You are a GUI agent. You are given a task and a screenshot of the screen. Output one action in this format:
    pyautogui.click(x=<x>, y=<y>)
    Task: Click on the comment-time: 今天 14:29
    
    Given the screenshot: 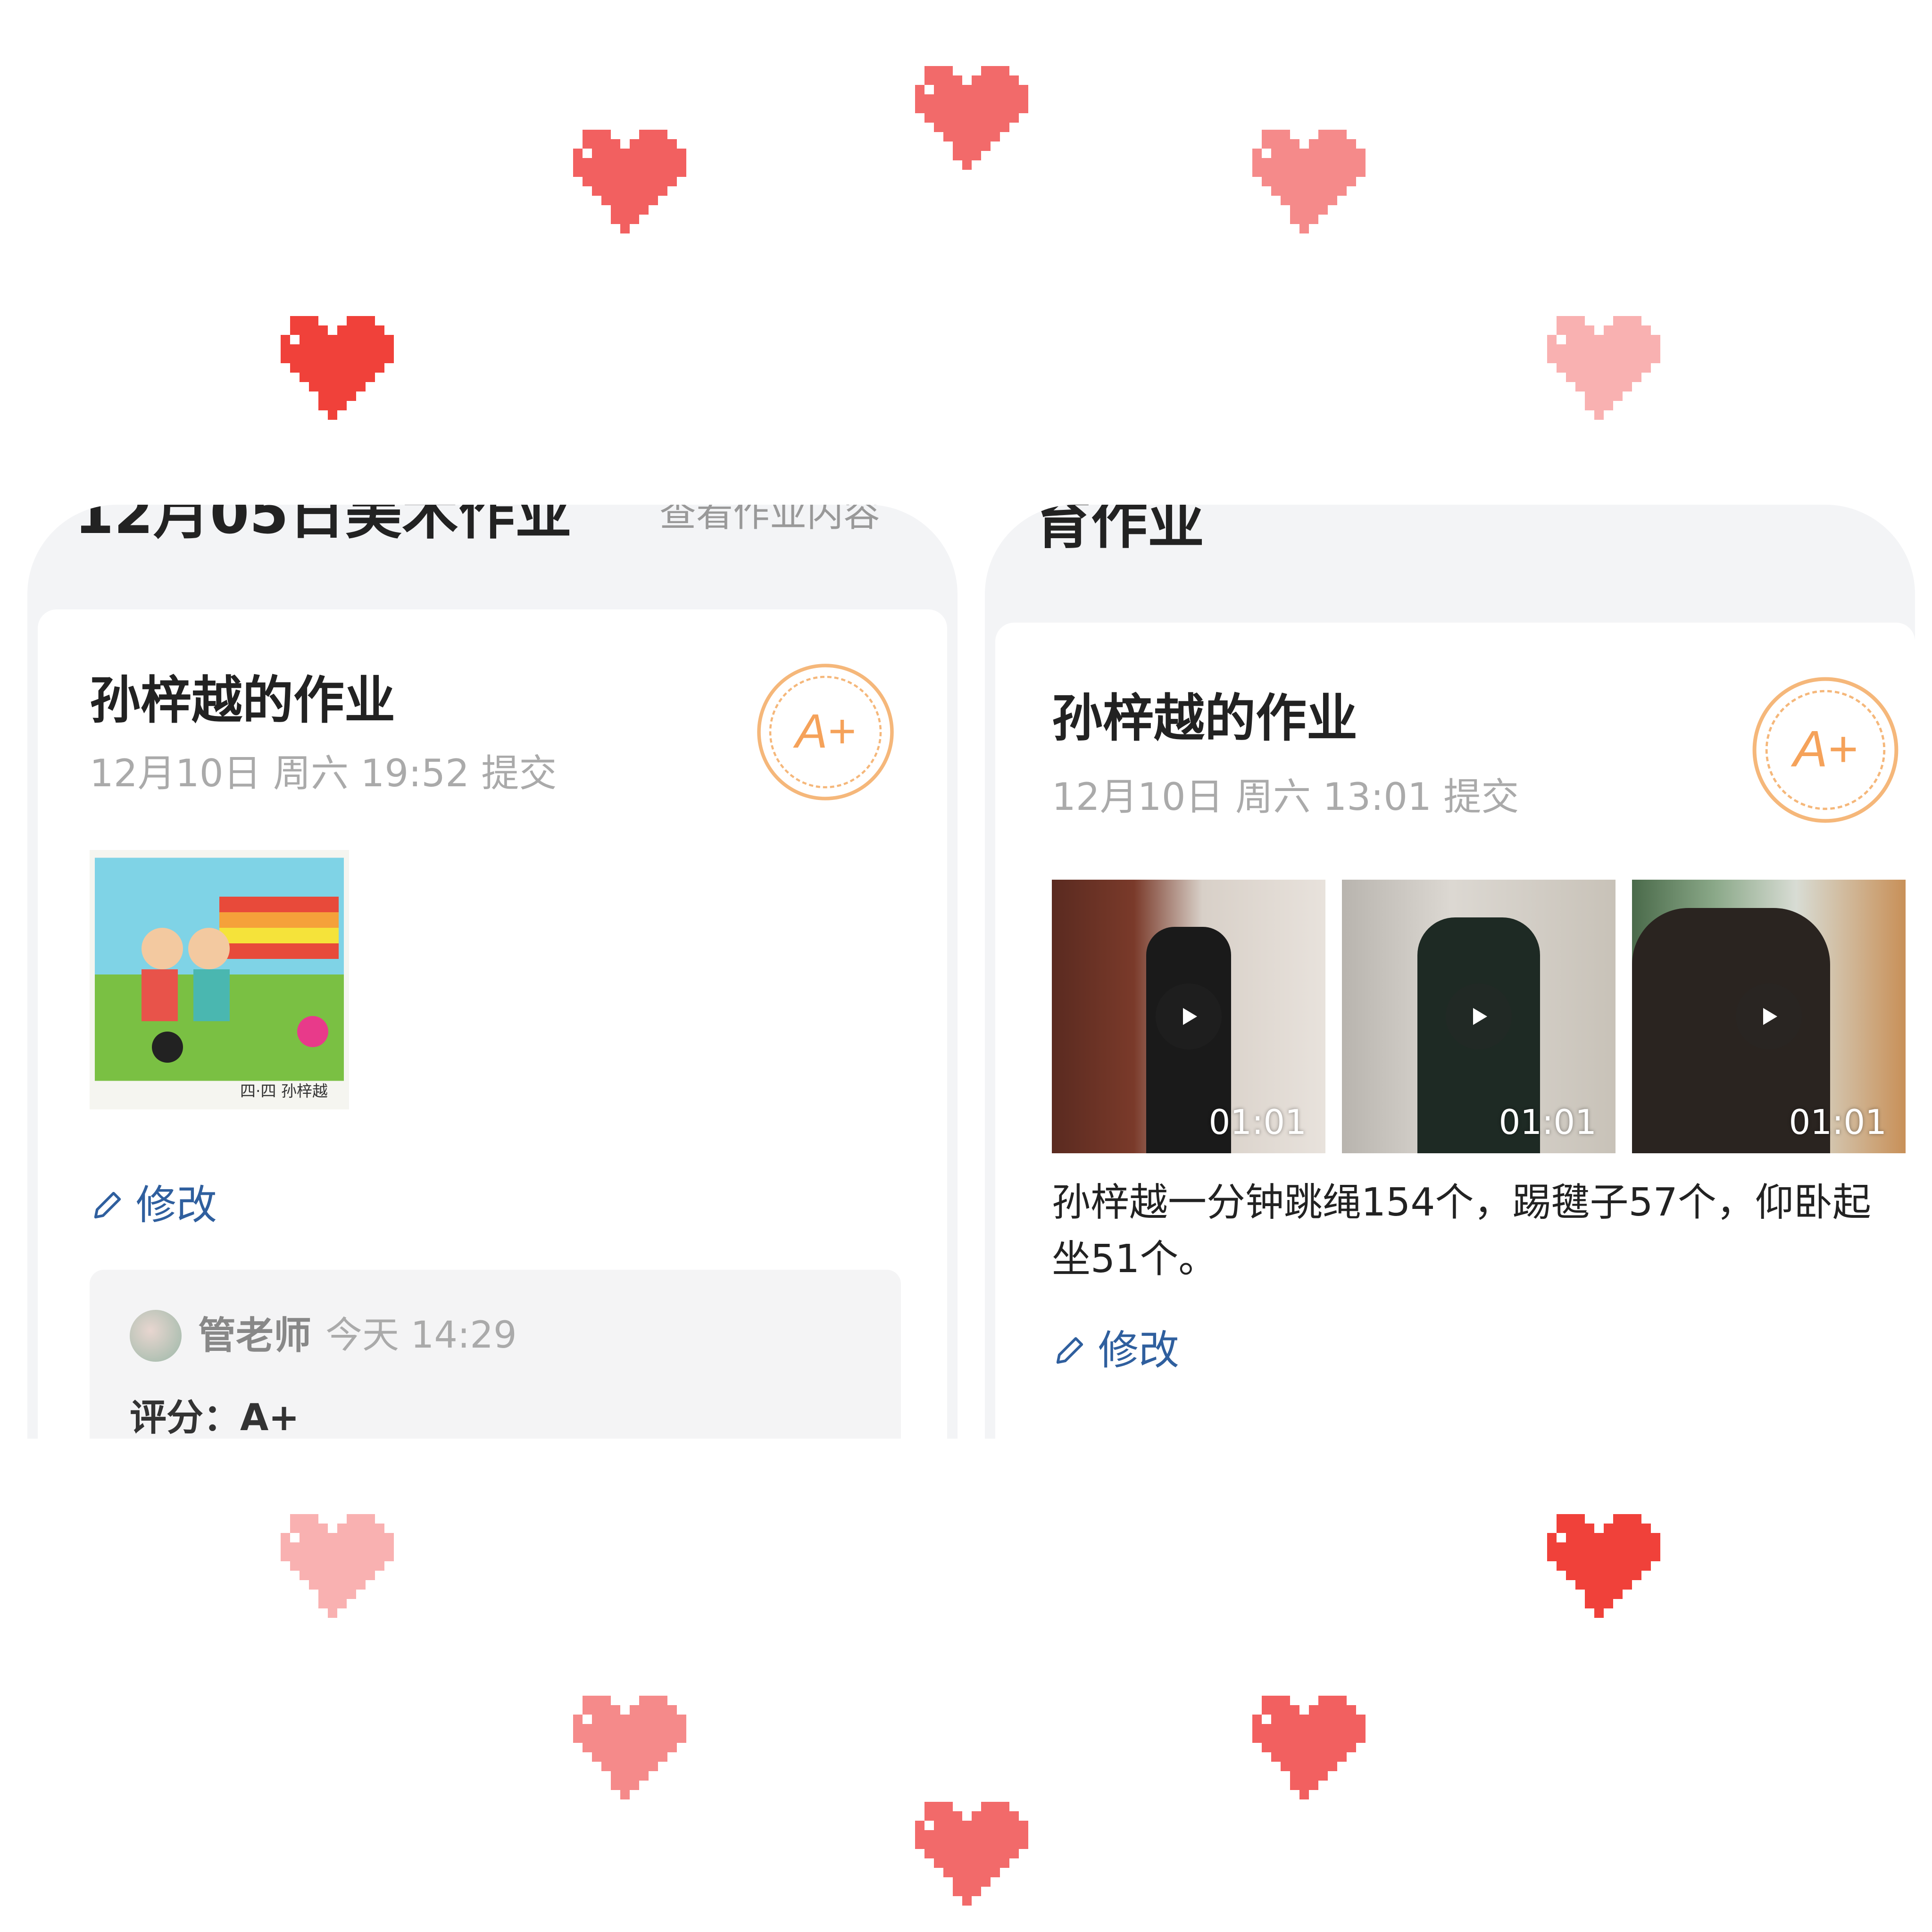 What is the action you would take?
    pyautogui.click(x=421, y=1336)
    